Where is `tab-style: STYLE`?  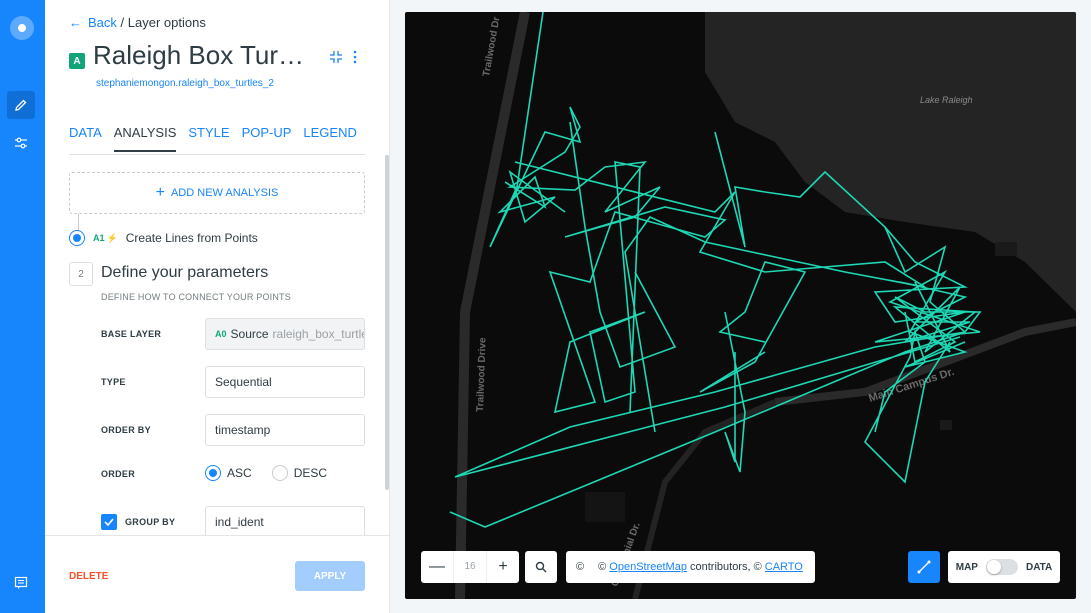
tab-style: STYLE is located at coordinates (208, 138).